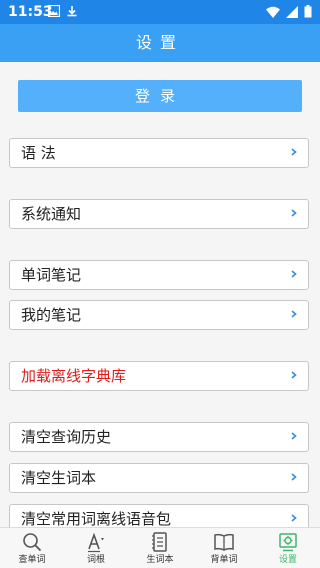 This screenshot has width=320, height=568. I want to click on menu-item-label: 单词笔记, so click(51, 275).